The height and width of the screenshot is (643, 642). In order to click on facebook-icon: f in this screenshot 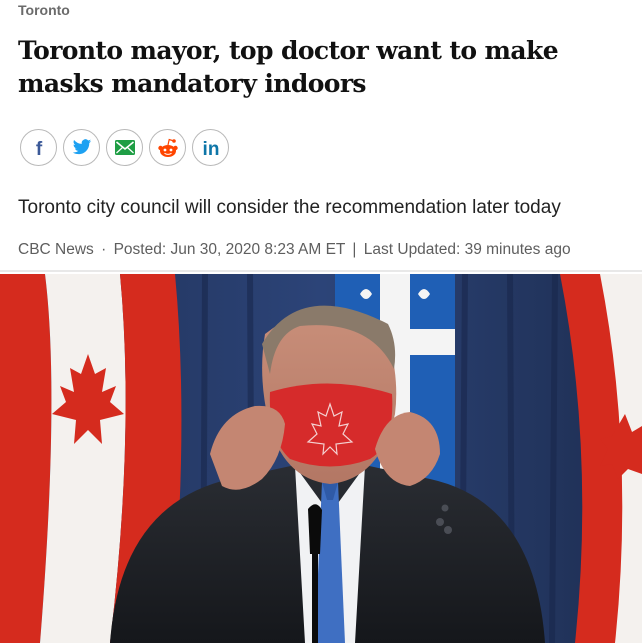, I will do `click(39, 148)`.